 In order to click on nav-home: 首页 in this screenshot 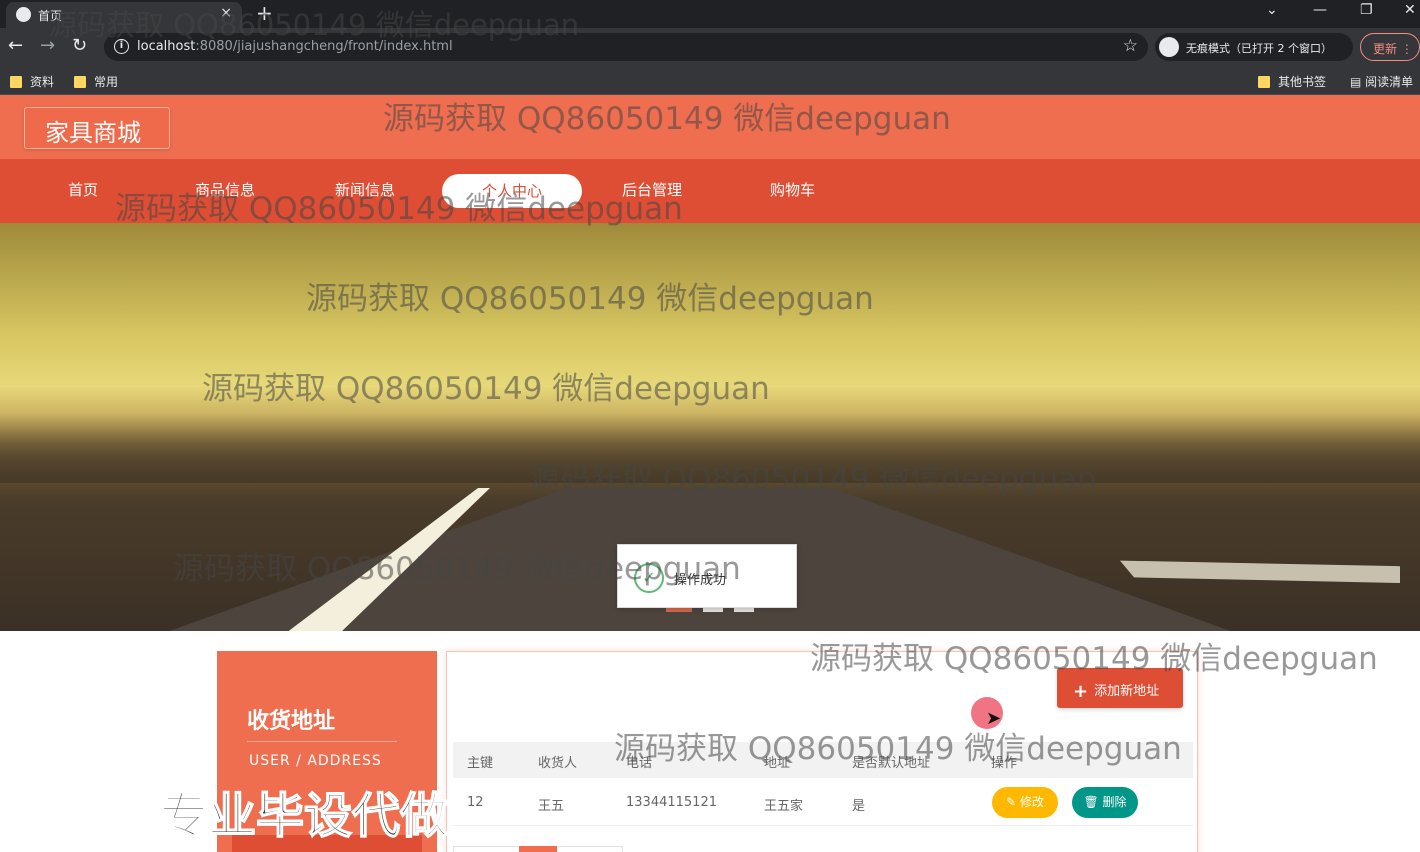, I will do `click(83, 189)`.